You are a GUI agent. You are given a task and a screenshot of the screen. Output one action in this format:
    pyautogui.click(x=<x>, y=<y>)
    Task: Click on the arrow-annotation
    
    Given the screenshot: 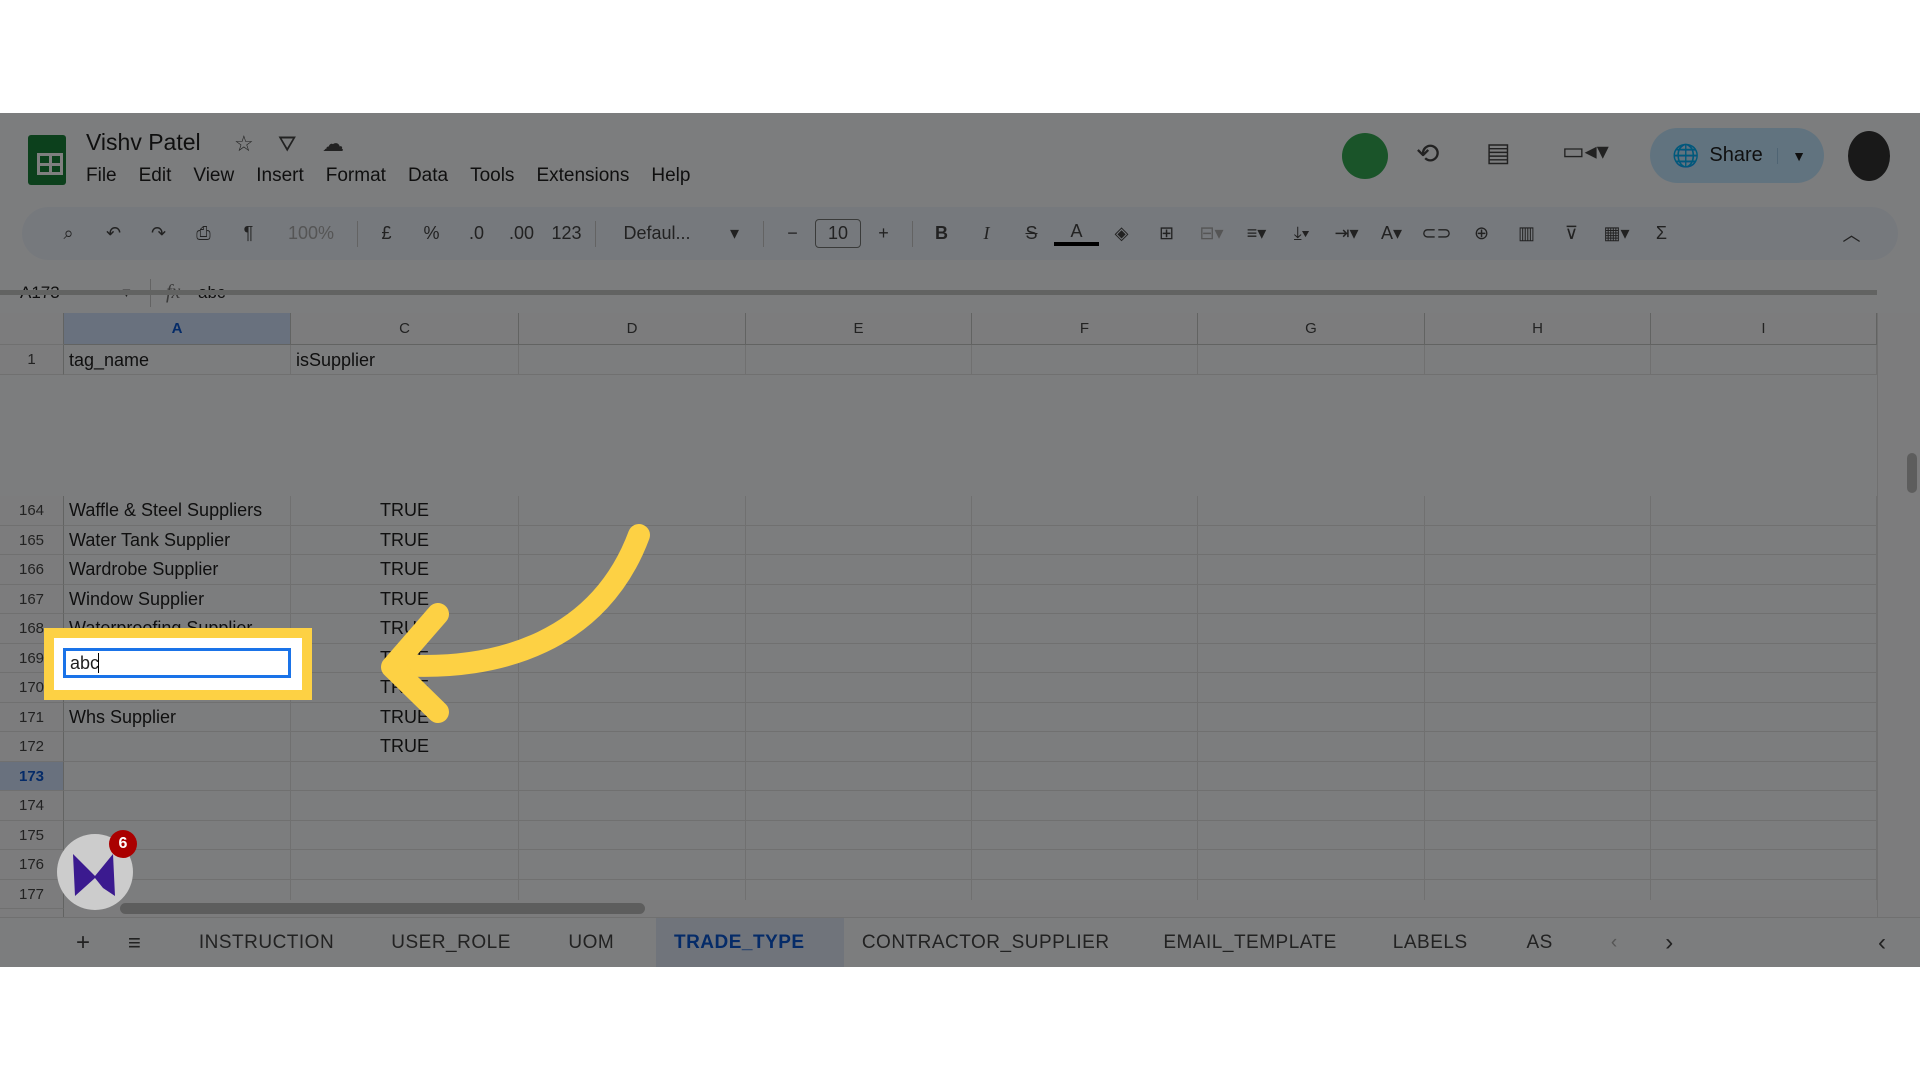 What is the action you would take?
    pyautogui.click(x=515, y=623)
    